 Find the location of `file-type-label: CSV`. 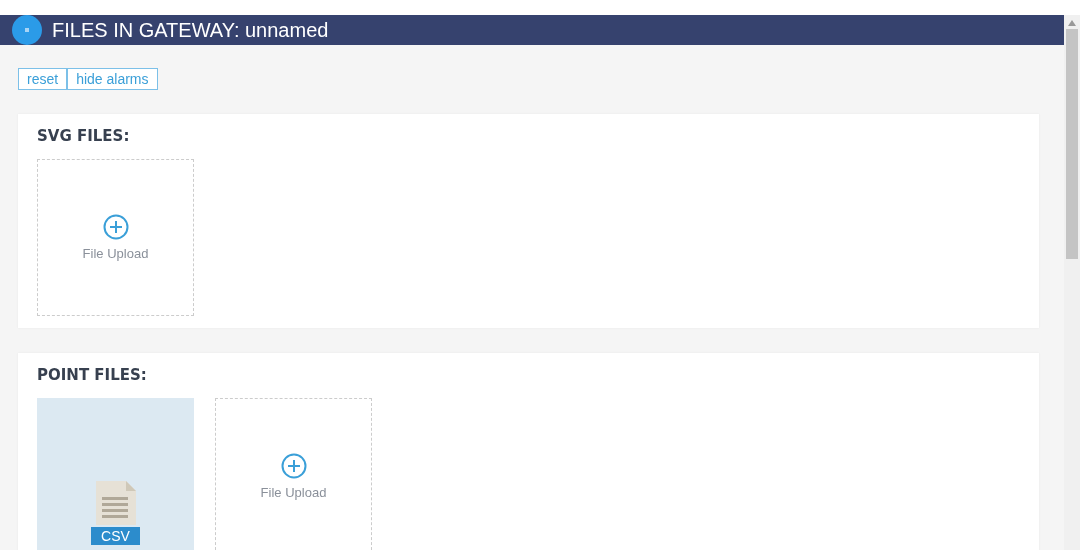

file-type-label: CSV is located at coordinates (115, 536).